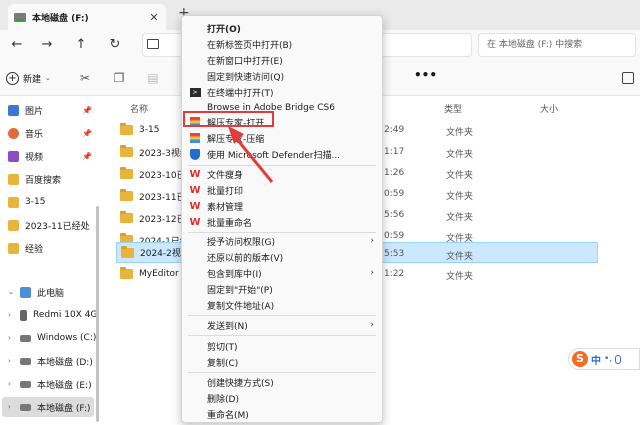 Image resolution: width=640 pixels, height=425 pixels. What do you see at coordinates (52, 179) in the screenshot?
I see `sidebar-item-baidu: 百度搜索` at bounding box center [52, 179].